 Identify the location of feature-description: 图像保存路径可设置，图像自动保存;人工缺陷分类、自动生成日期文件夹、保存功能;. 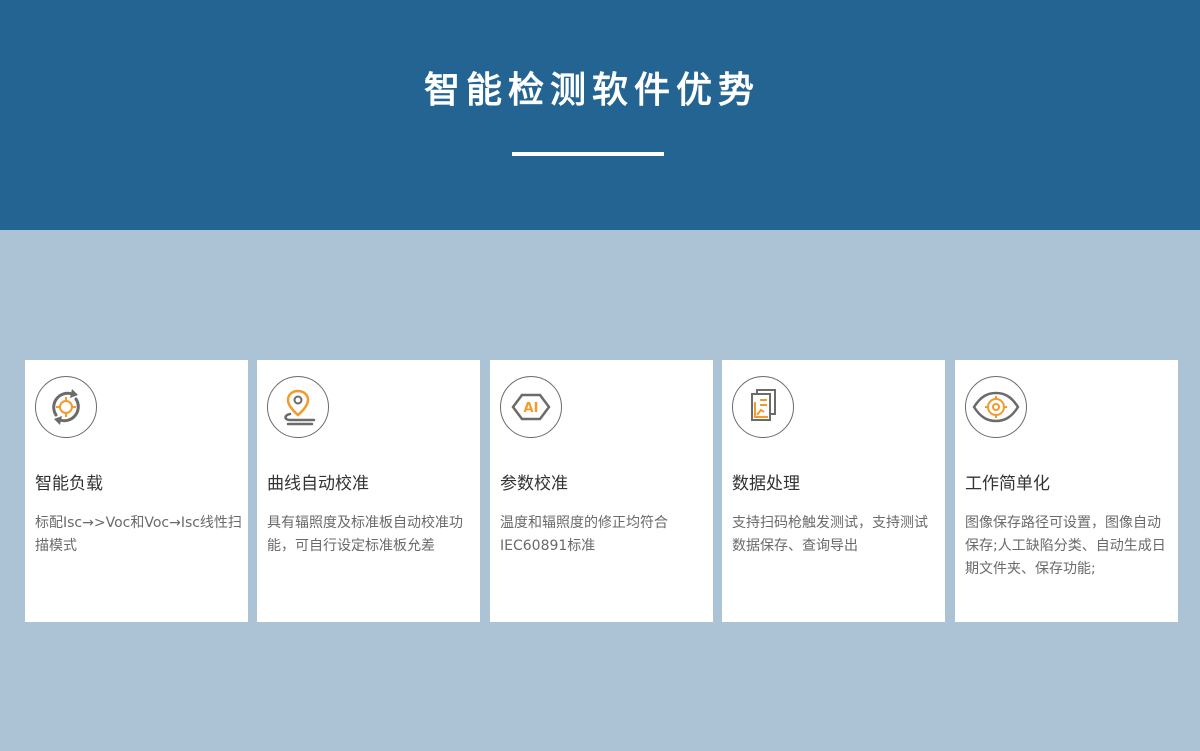
(1065, 546).